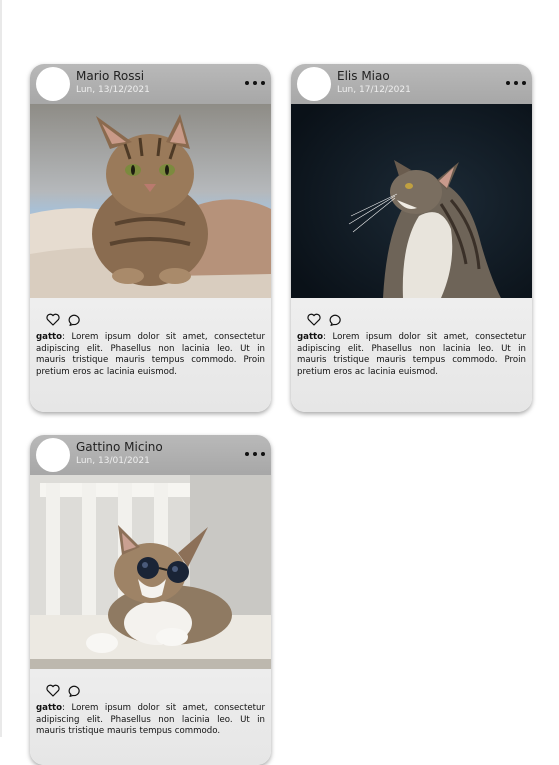 The height and width of the screenshot is (765, 559). Describe the element at coordinates (150, 84) in the screenshot. I see `post-header: Mario Rossi Lun, 13/12/2021` at that location.